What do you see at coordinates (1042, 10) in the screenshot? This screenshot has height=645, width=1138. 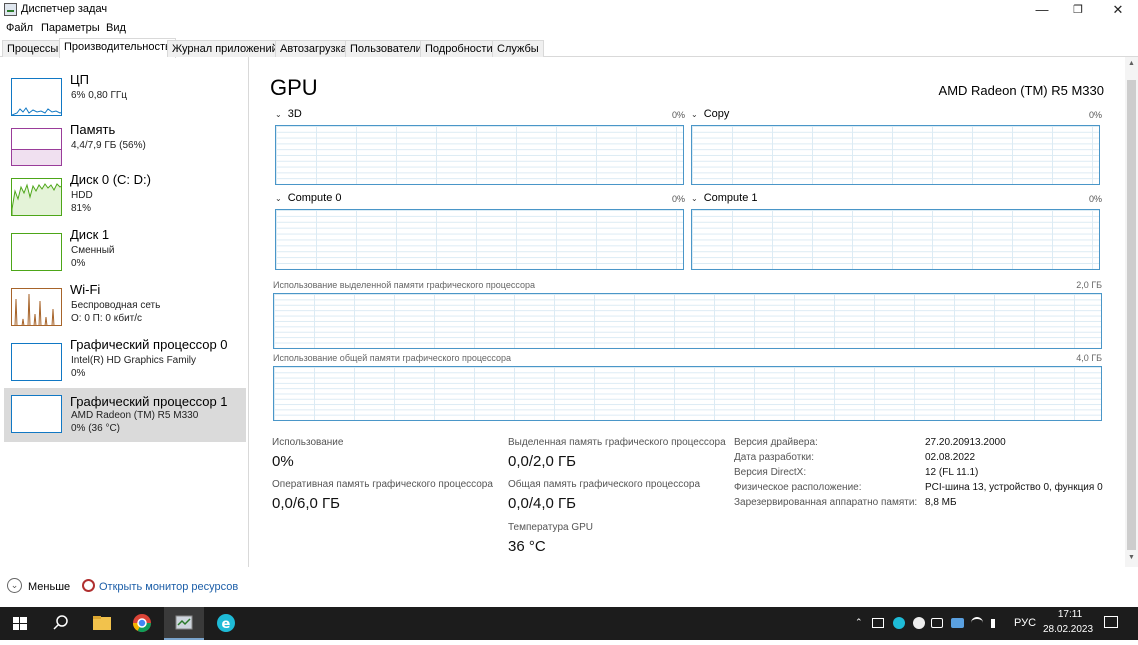 I see `minimize-button: —` at bounding box center [1042, 10].